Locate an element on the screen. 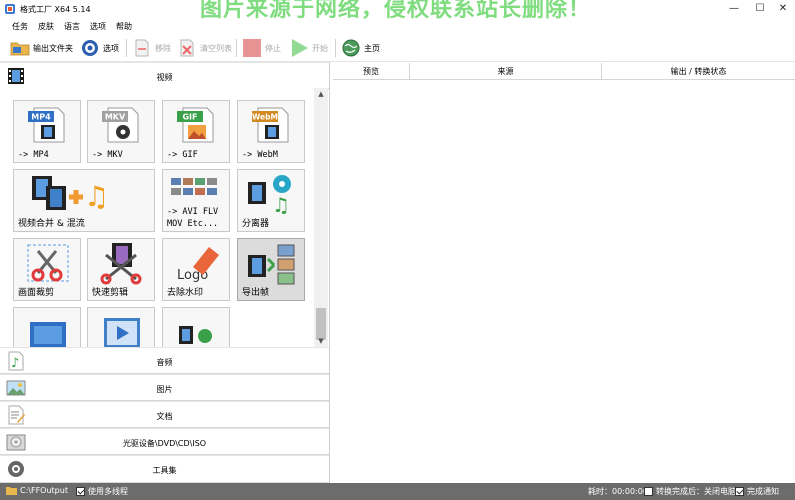  tile-to-webm: WebM -> WebM is located at coordinates (271, 131).